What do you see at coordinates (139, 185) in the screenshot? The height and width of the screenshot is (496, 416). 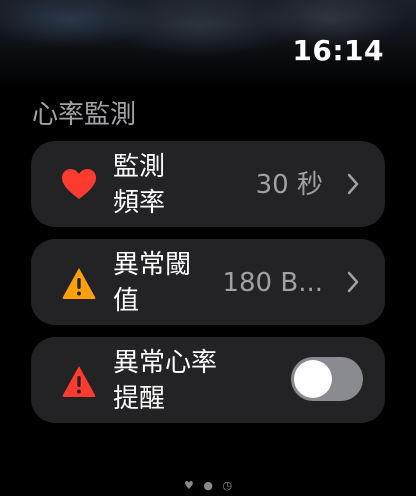 I see `row-label: 監測 頻率` at bounding box center [139, 185].